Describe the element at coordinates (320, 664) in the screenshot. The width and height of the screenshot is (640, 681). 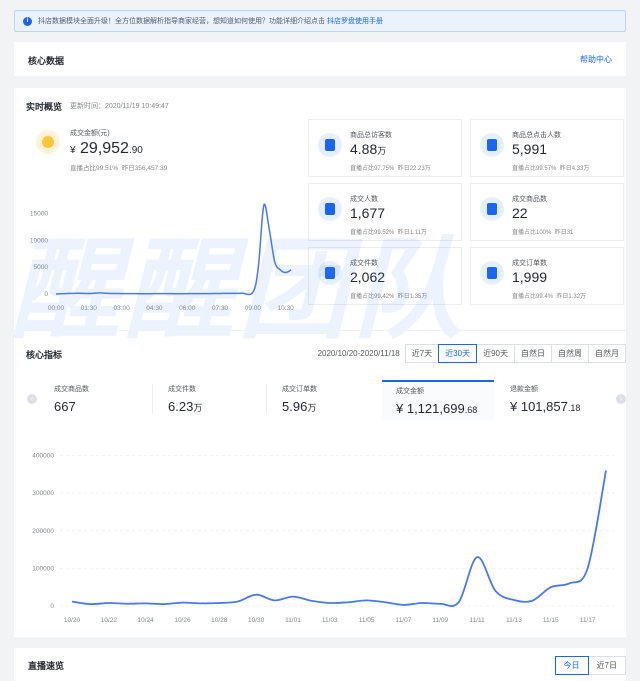
I see `live-overview: 直播速览` at that location.